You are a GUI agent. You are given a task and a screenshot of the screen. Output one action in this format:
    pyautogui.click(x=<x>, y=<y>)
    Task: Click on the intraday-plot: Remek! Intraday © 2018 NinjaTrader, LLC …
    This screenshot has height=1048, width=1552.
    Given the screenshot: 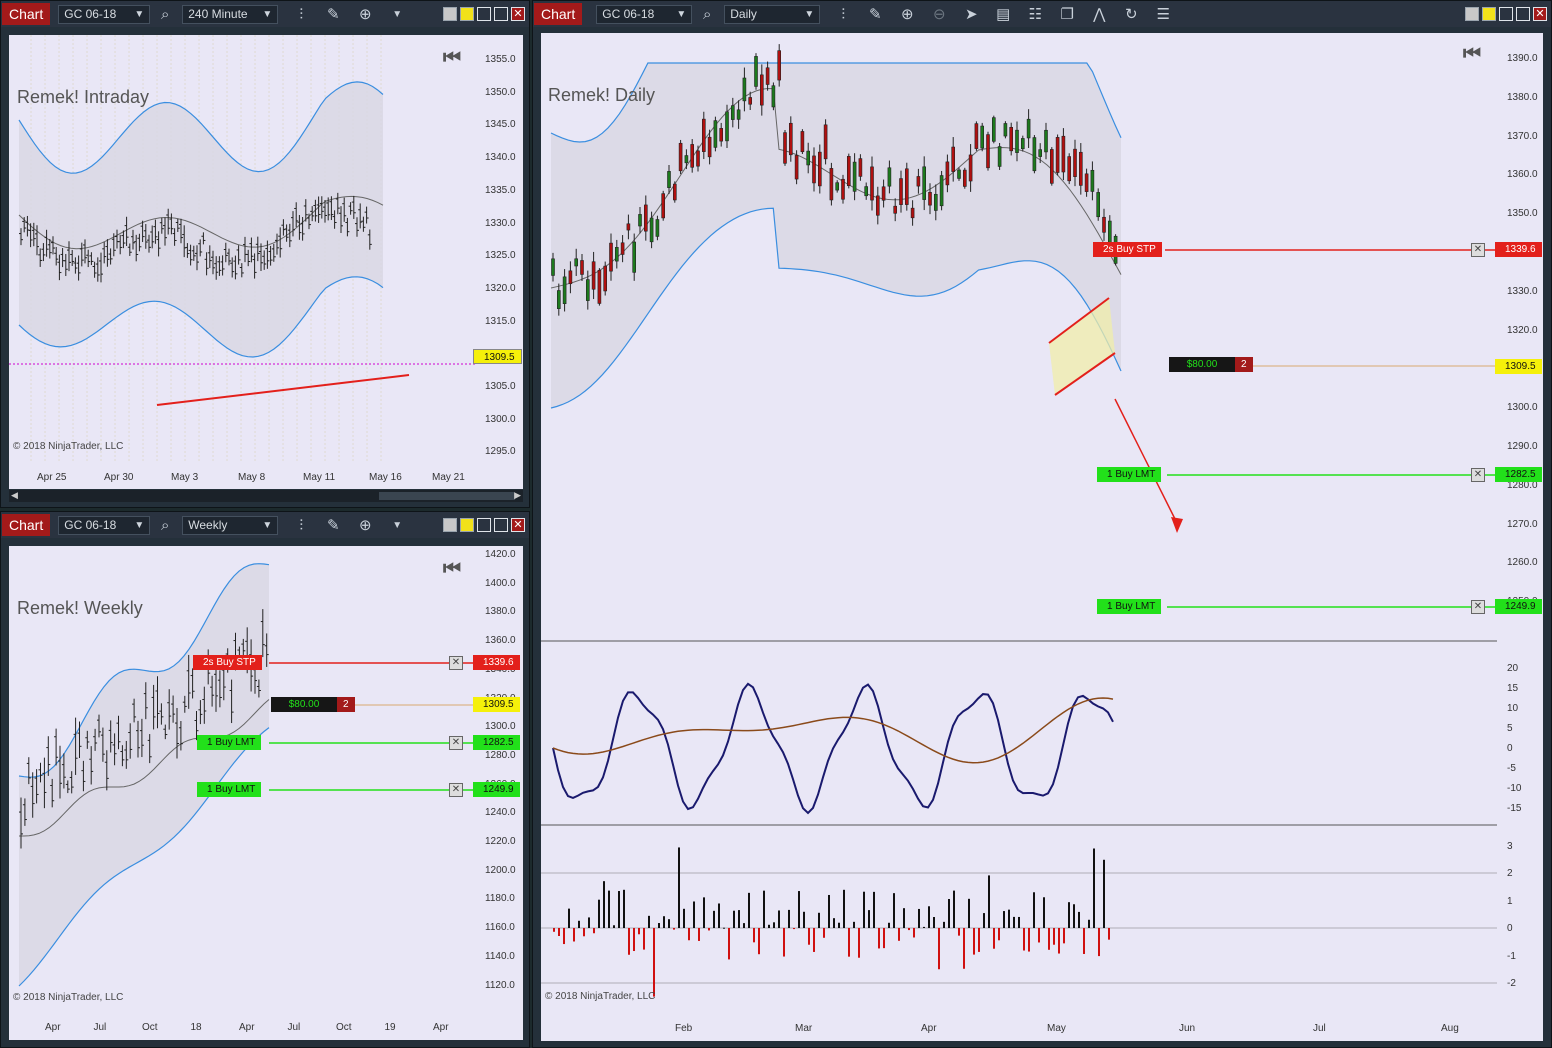 What is the action you would take?
    pyautogui.click(x=243, y=248)
    